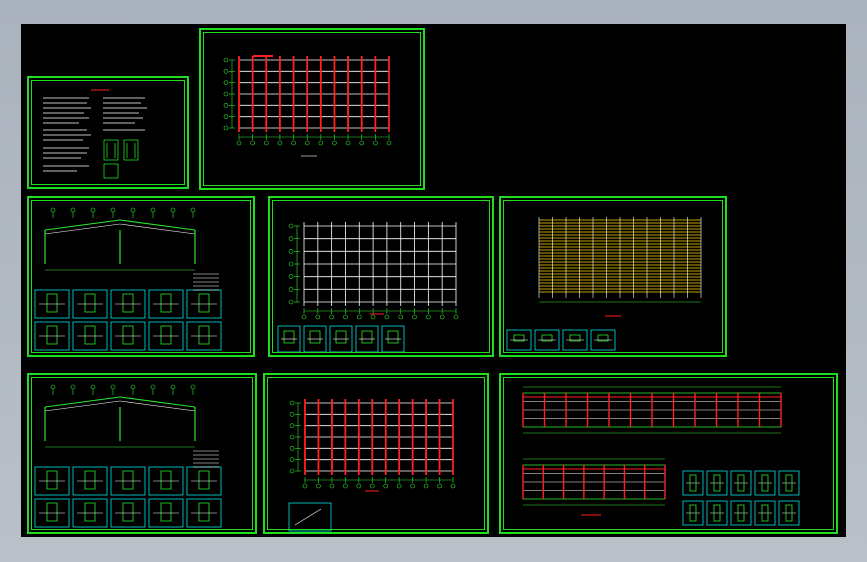  What do you see at coordinates (95, 134) in the screenshot?
I see `notes-drawing` at bounding box center [95, 134].